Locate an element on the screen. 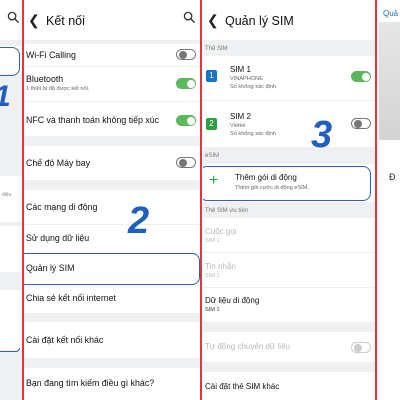 This screenshot has width=400, height=400. nfc-label: NFC và thanh toán không tiếp xúc is located at coordinates (93, 120).